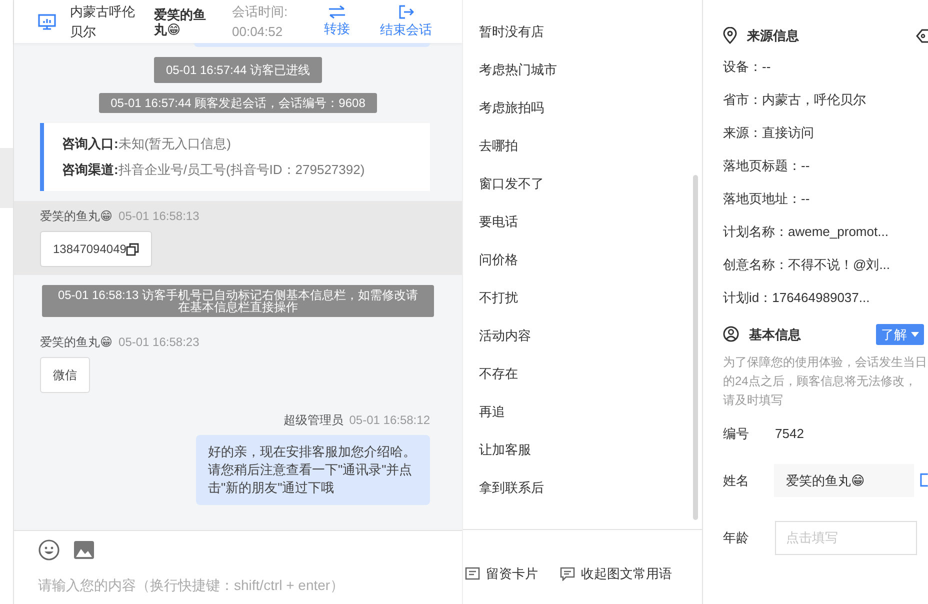 Image resolution: width=928 pixels, height=604 pixels. Describe the element at coordinates (159, 342) in the screenshot. I see `message-time: 05-01 16:58:23` at that location.